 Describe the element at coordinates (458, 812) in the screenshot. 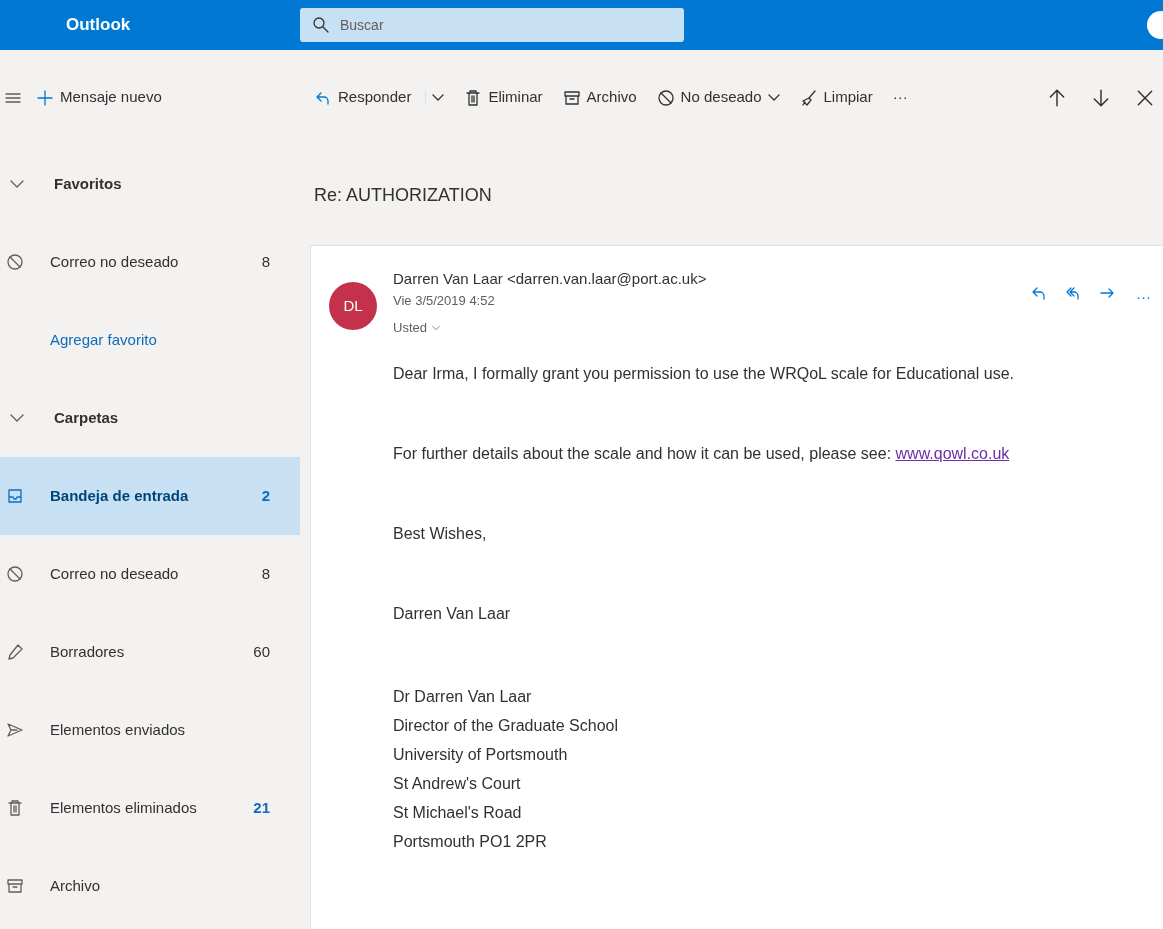

I see `signature-line: St Michael's Road` at that location.